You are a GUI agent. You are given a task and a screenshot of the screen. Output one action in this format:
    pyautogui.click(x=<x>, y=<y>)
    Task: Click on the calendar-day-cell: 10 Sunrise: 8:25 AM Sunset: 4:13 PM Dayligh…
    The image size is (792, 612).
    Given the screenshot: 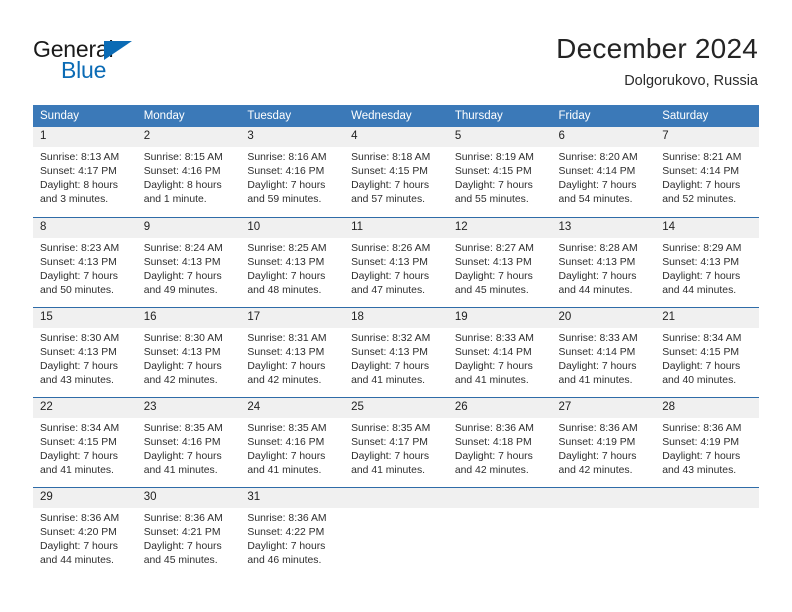 What is the action you would take?
    pyautogui.click(x=292, y=261)
    